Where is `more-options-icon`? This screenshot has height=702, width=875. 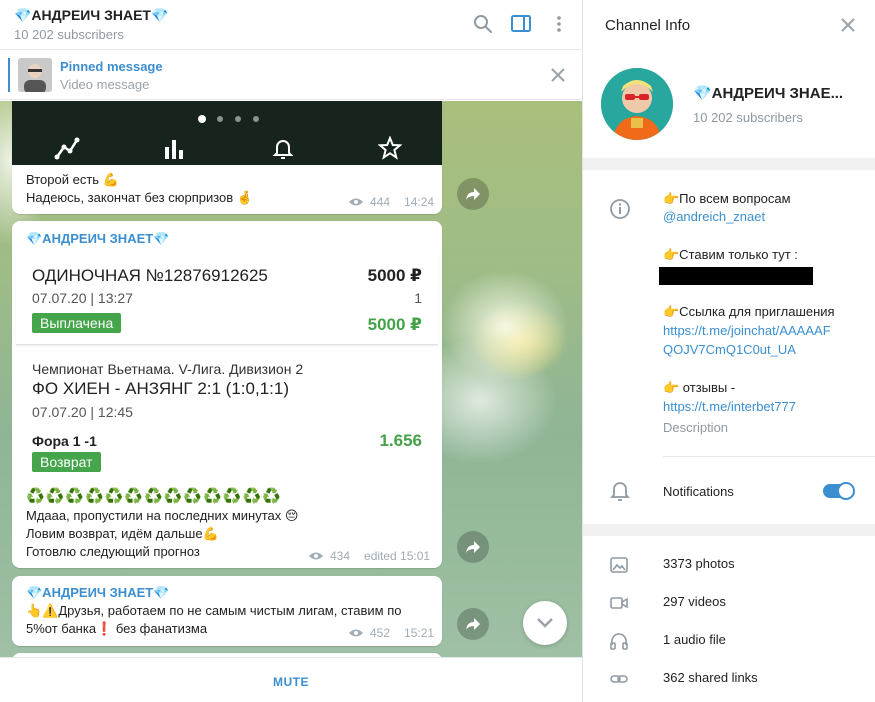
more-options-icon is located at coordinates (559, 24).